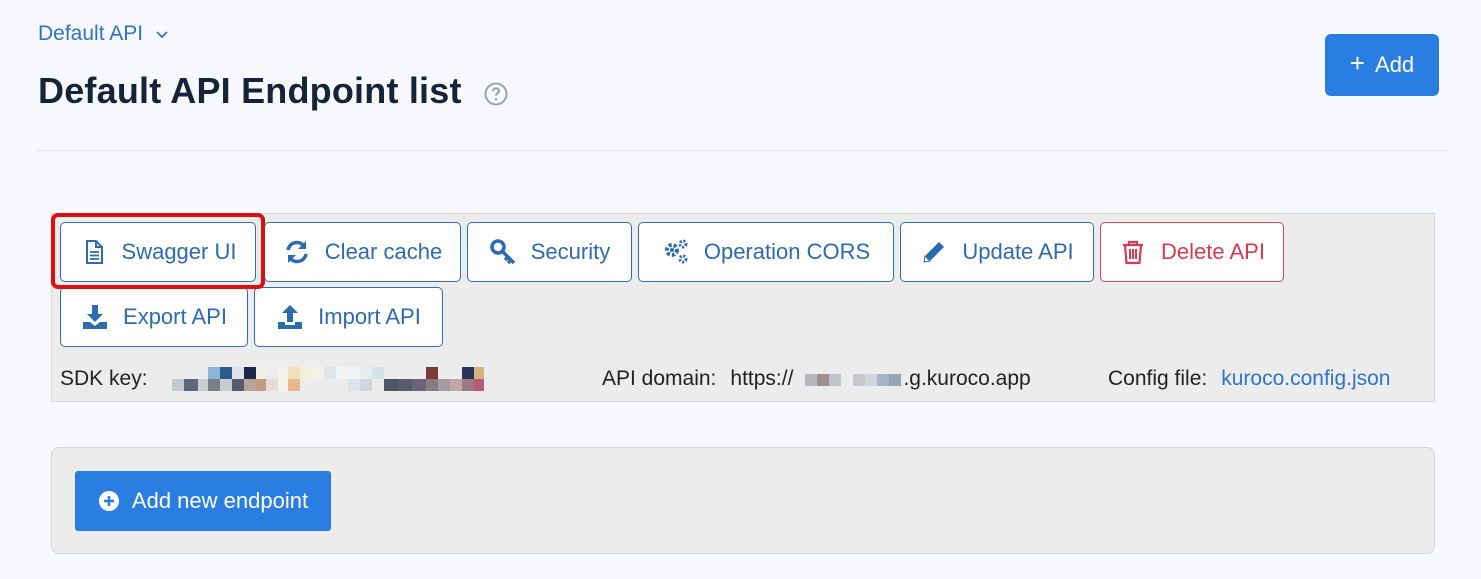  I want to click on key-icon, so click(502, 252).